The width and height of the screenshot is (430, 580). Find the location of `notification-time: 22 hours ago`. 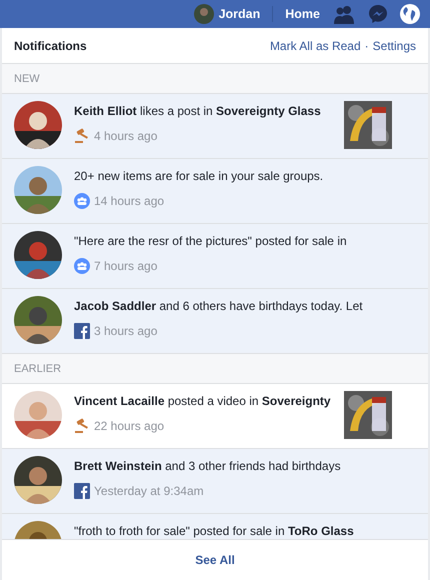

notification-time: 22 hours ago is located at coordinates (129, 426).